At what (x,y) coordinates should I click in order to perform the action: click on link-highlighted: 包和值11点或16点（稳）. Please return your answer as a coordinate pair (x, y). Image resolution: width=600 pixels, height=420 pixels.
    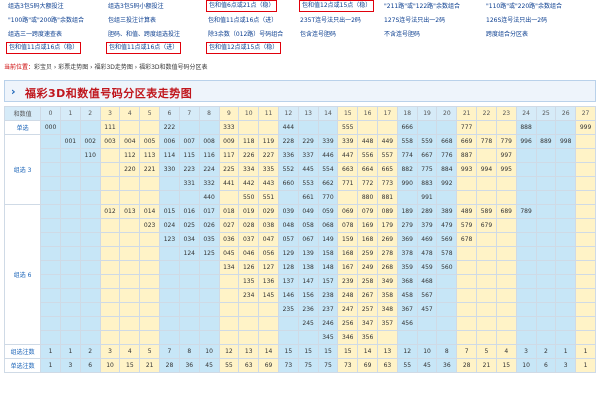
    Looking at the image, I should click on (44, 48).